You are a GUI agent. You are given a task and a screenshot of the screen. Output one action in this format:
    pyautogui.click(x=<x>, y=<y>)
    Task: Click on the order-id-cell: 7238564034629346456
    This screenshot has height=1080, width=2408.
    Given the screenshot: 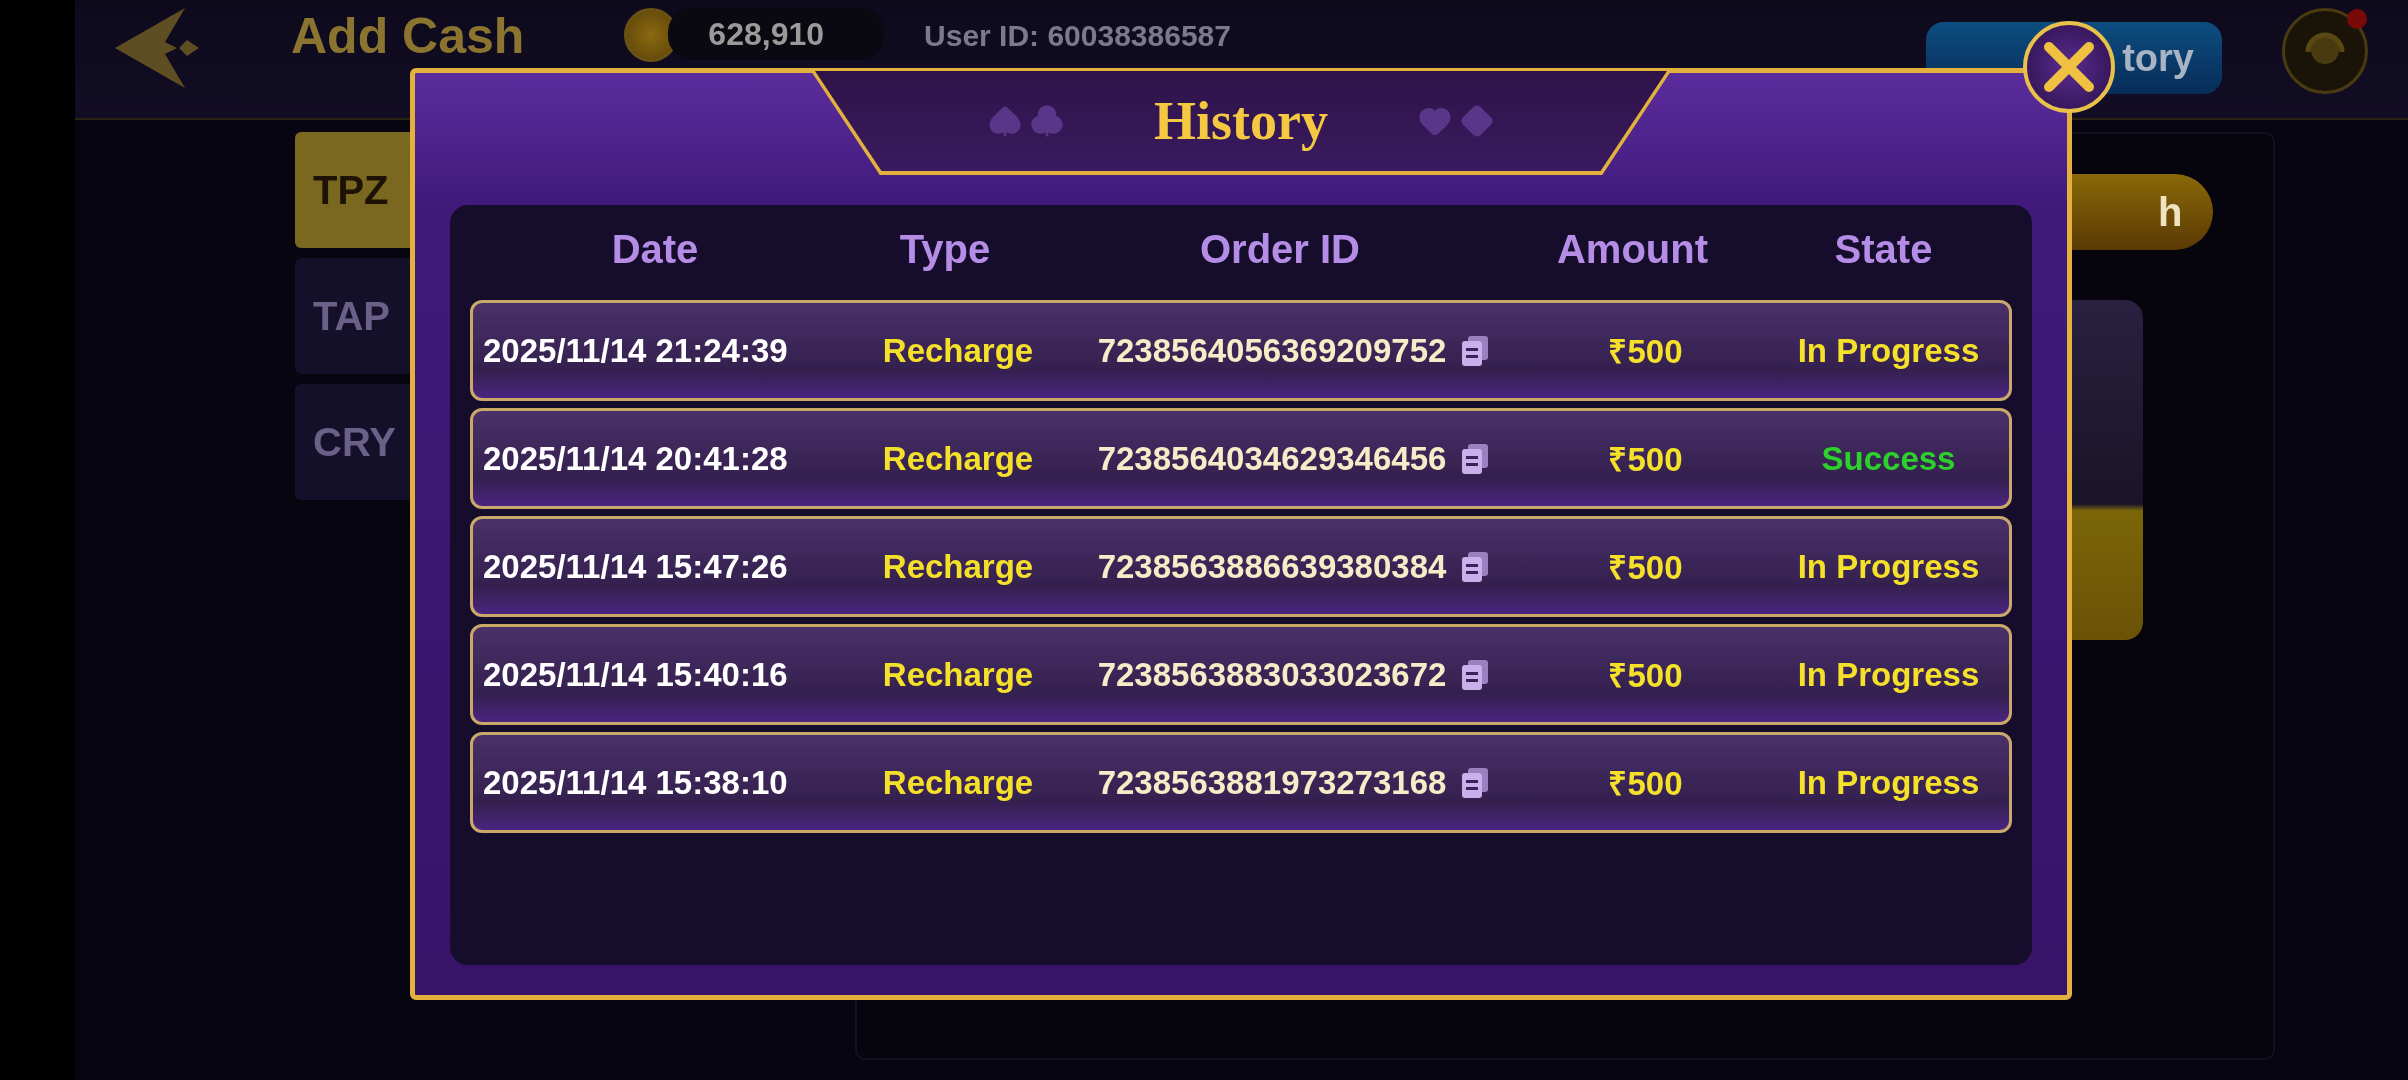 What is the action you would take?
    pyautogui.click(x=1272, y=458)
    